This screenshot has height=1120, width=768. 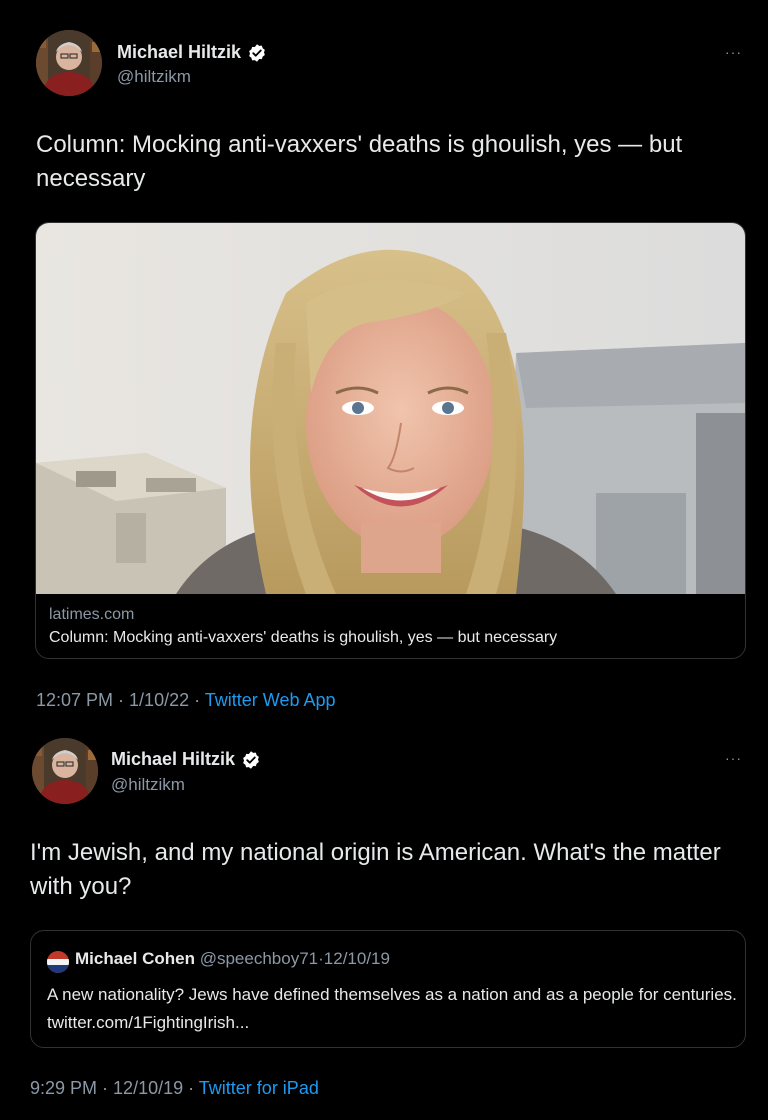 I want to click on quoted-author-handle: @speechboy71, so click(x=259, y=958).